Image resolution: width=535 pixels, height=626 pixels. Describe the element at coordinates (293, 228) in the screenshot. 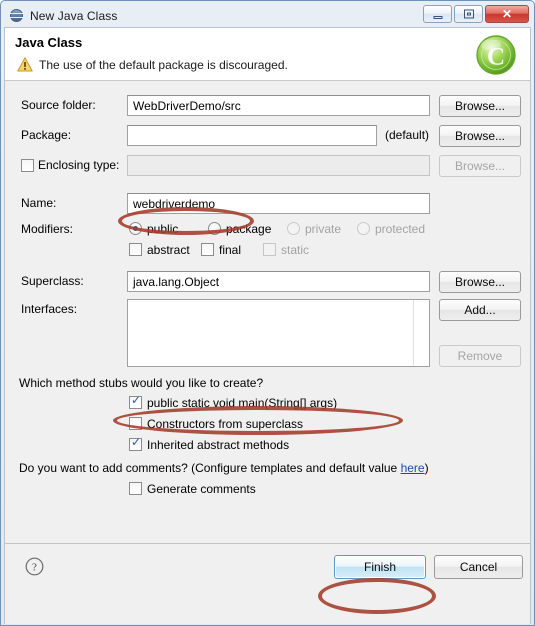

I see `modifier-radio-private` at that location.